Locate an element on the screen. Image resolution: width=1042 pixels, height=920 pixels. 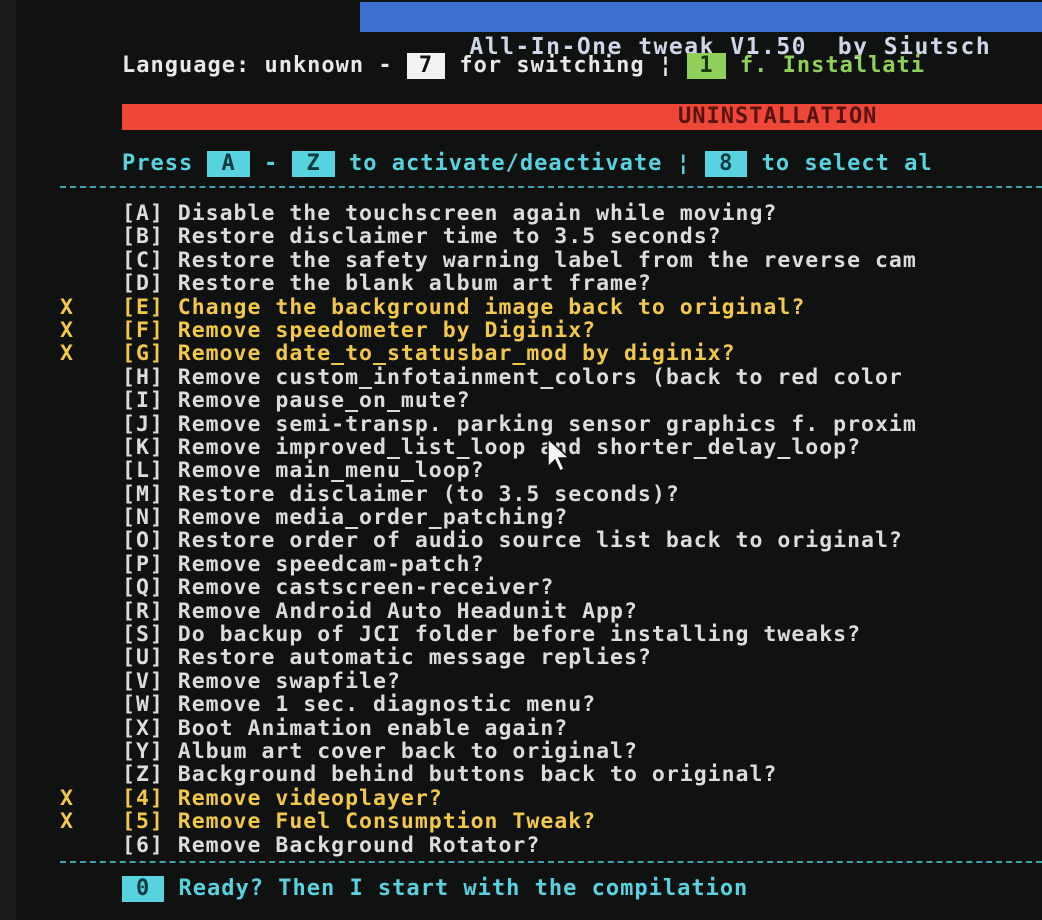
option-row: X [F] Remove speedometer by Diginix? is located at coordinates (551, 330).